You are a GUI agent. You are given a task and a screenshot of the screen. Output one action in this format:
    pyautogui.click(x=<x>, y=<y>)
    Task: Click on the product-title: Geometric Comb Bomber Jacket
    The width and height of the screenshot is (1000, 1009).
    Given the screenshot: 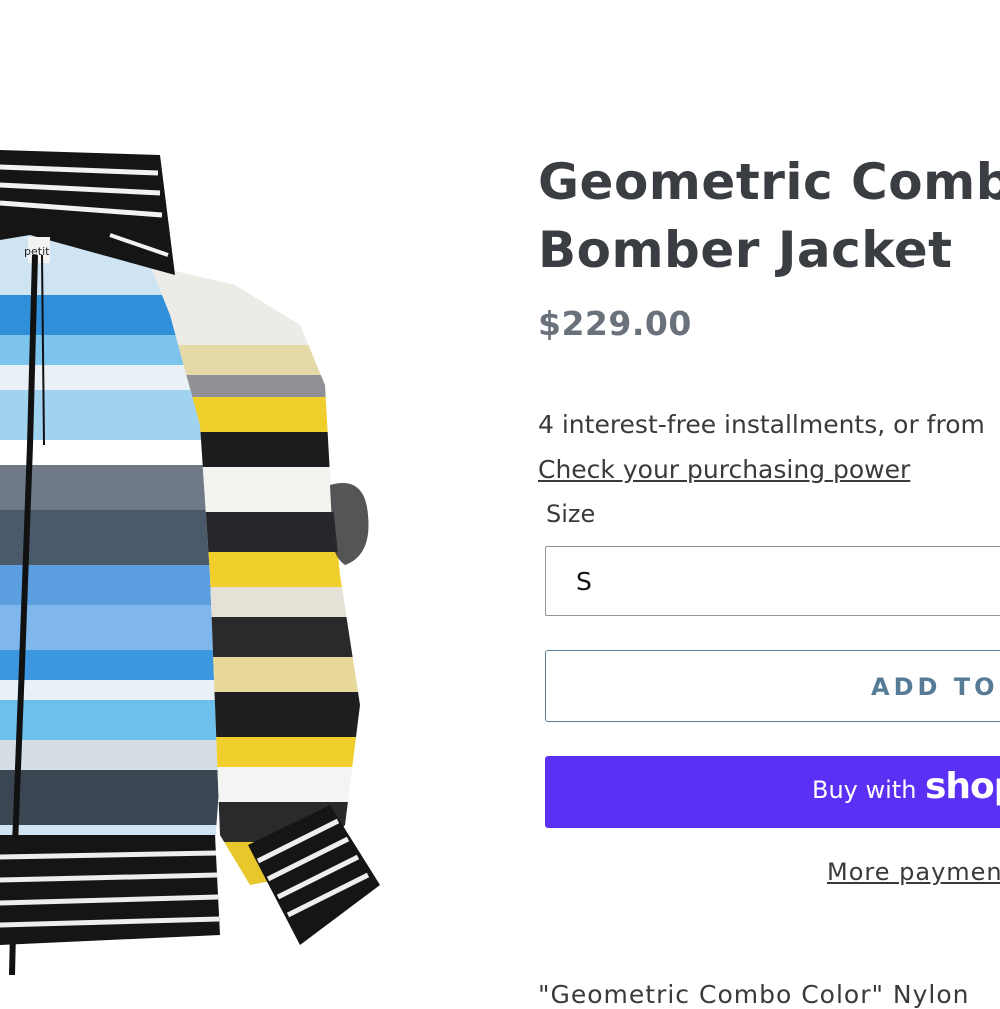 What is the action you would take?
    pyautogui.click(x=769, y=216)
    